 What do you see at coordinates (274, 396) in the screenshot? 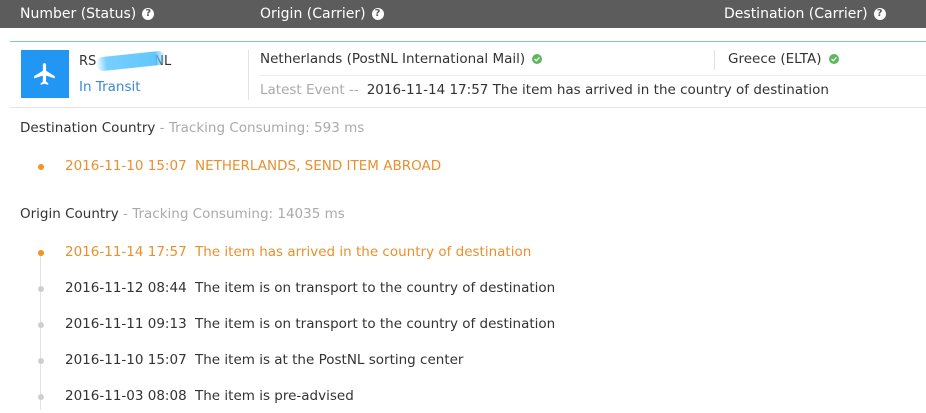
I see `event-description: The item is pre-advised` at bounding box center [274, 396].